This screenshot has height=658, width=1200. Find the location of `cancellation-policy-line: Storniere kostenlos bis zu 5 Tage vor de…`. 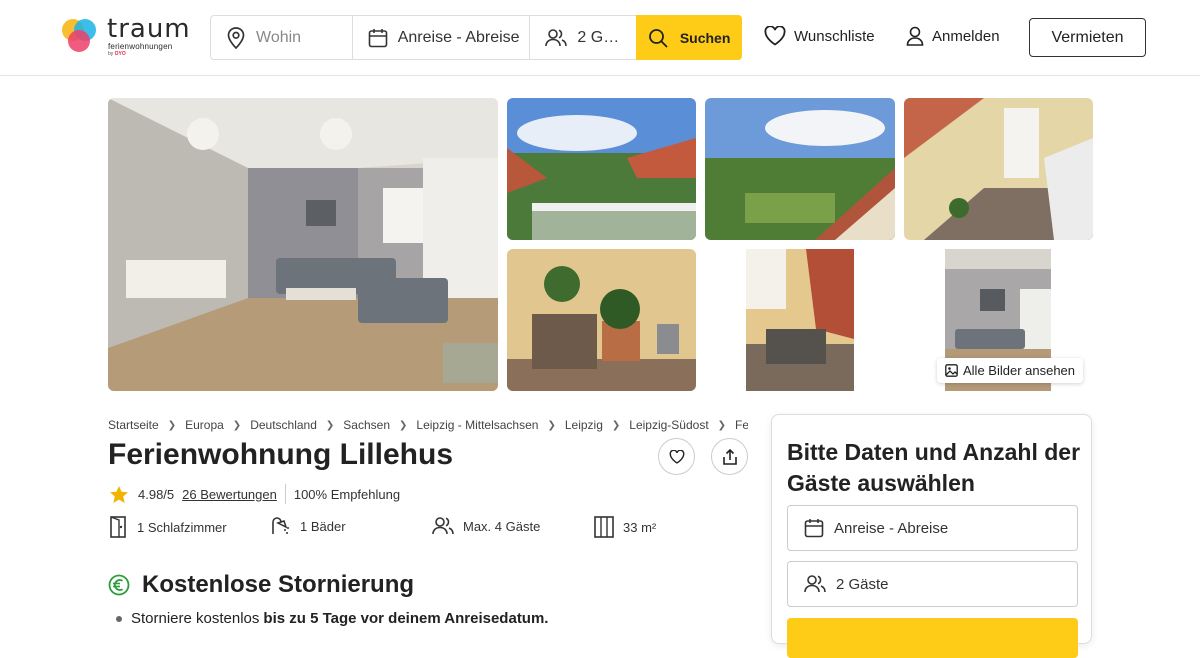

cancellation-policy-line: Storniere kostenlos bis zu 5 Tage vor de… is located at coordinates (332, 618).